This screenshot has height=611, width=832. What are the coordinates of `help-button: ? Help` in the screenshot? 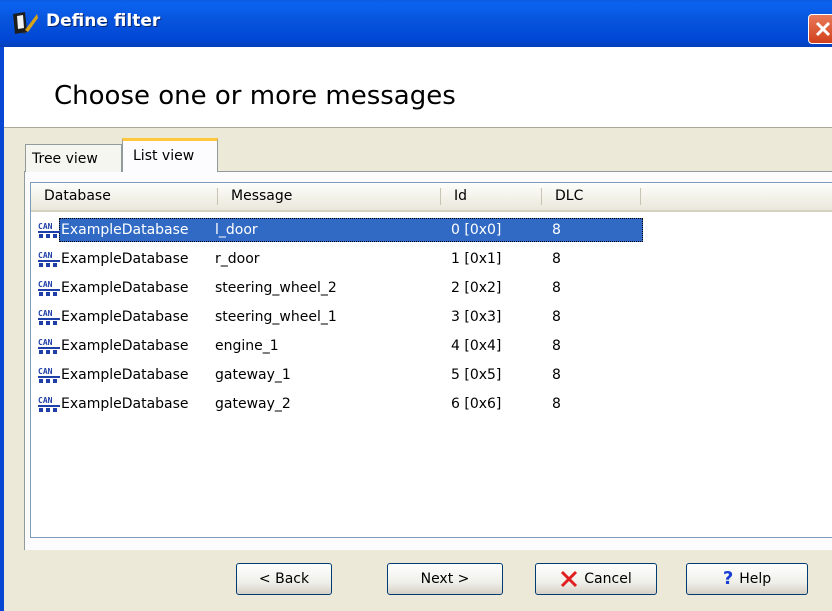 It's located at (747, 579).